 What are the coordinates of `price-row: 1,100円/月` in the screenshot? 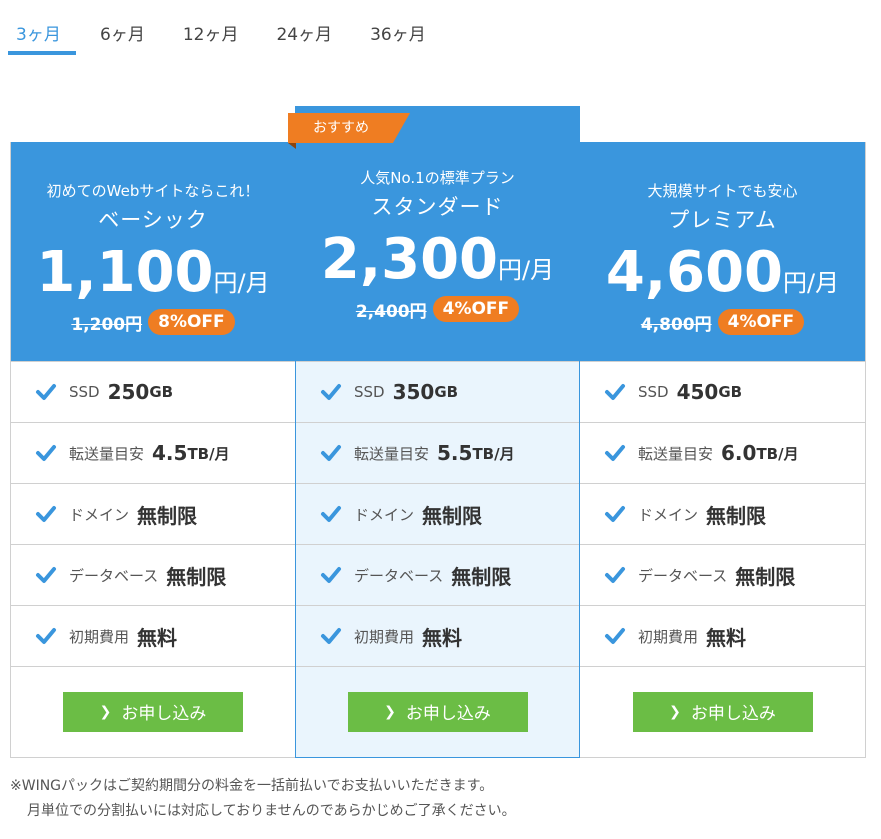 It's located at (153, 272).